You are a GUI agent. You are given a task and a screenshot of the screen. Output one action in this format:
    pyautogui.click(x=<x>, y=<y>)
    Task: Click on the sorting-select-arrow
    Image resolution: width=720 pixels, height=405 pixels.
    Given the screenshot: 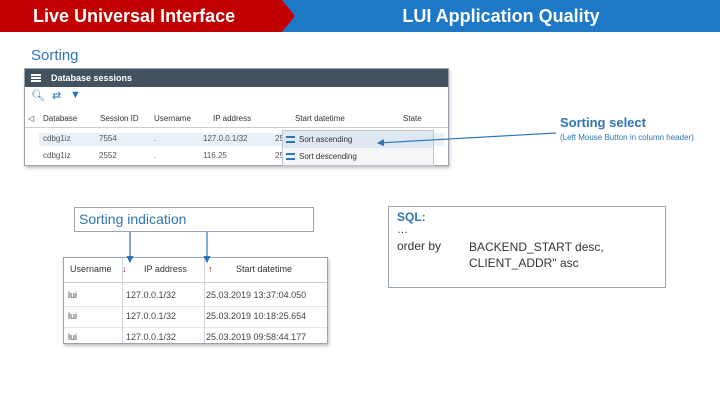 What is the action you would take?
    pyautogui.click(x=466, y=139)
    